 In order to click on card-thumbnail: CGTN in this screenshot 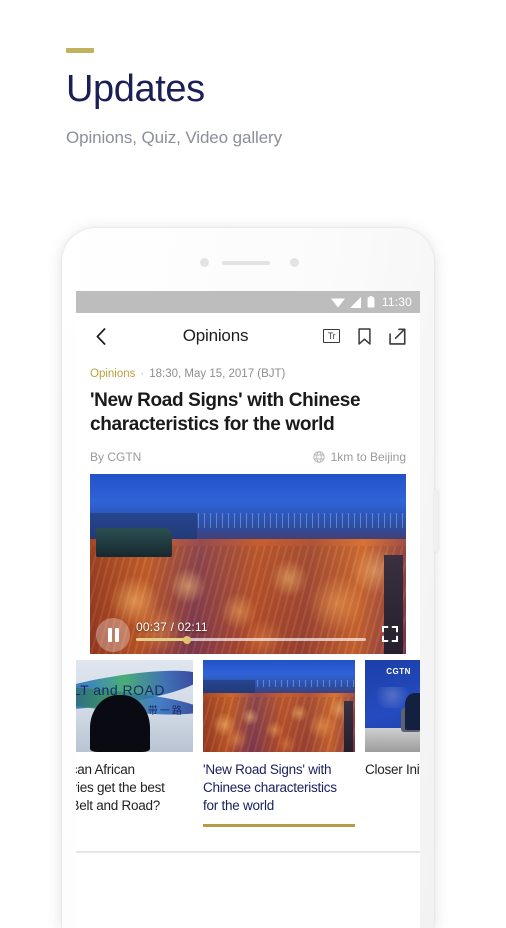, I will do `click(392, 705)`.